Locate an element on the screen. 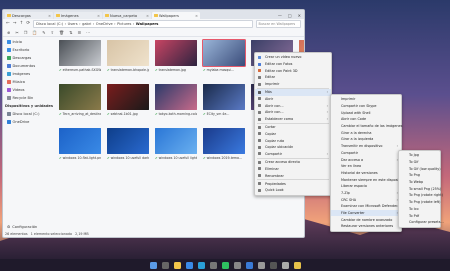  converter-menu-item: To small Png (25%) is located at coordinates (420, 188).